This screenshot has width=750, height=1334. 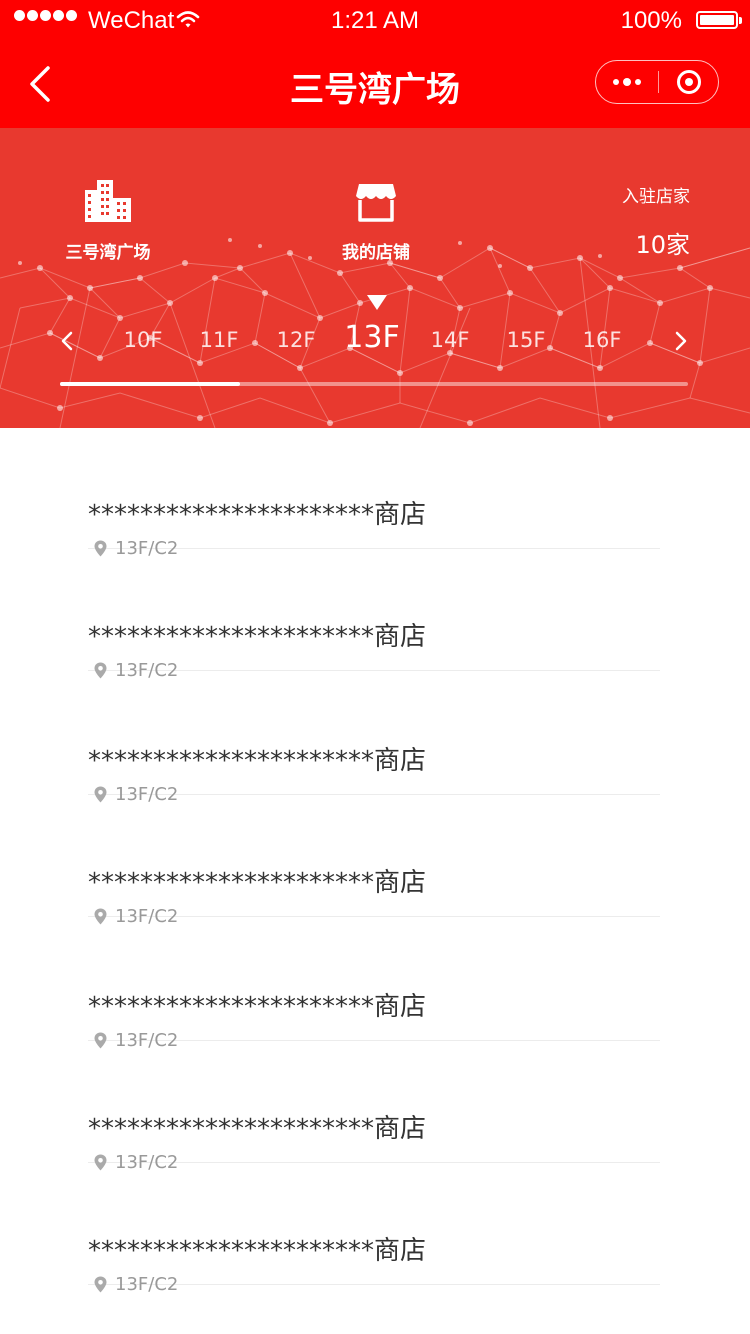 I want to click on floor-tab-11f: 11F, so click(x=219, y=340).